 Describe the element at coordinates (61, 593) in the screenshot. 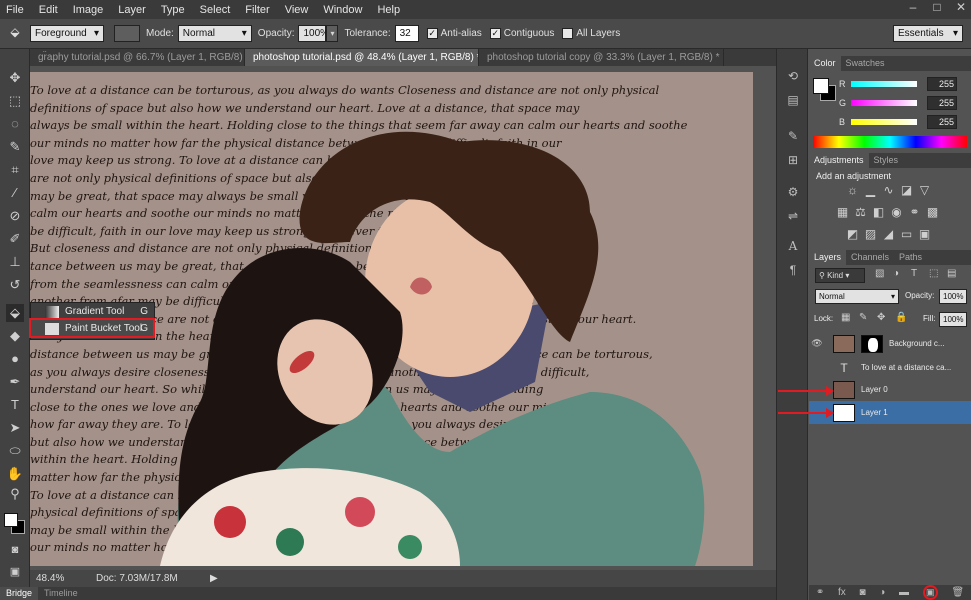

I see `tab-timeline: Timeline` at that location.